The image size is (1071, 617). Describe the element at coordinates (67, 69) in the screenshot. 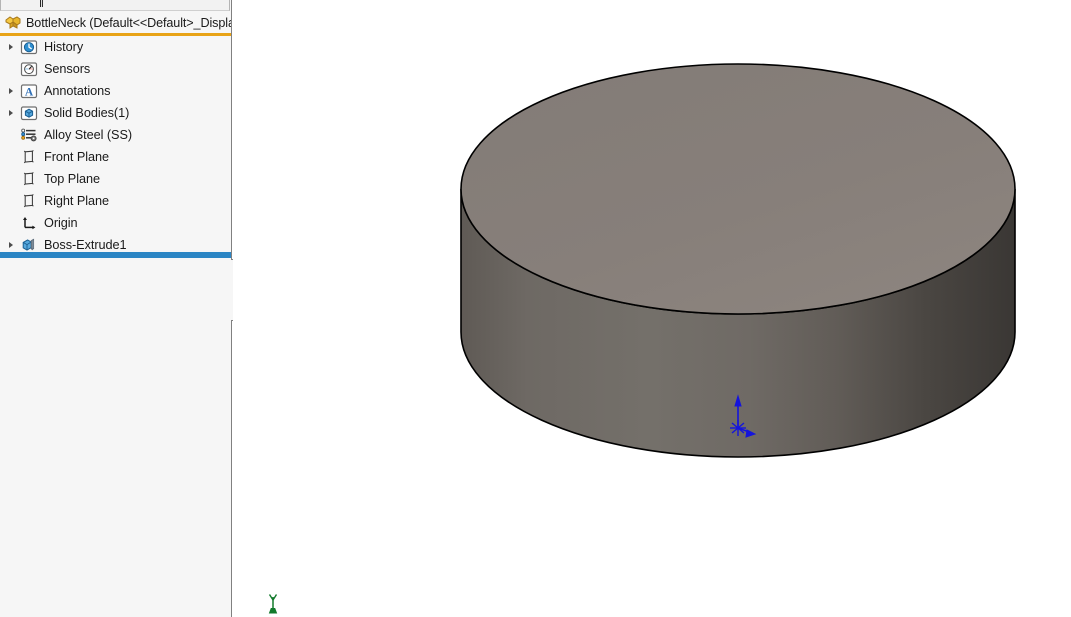

I see `tree-item-label: Sensors` at that location.